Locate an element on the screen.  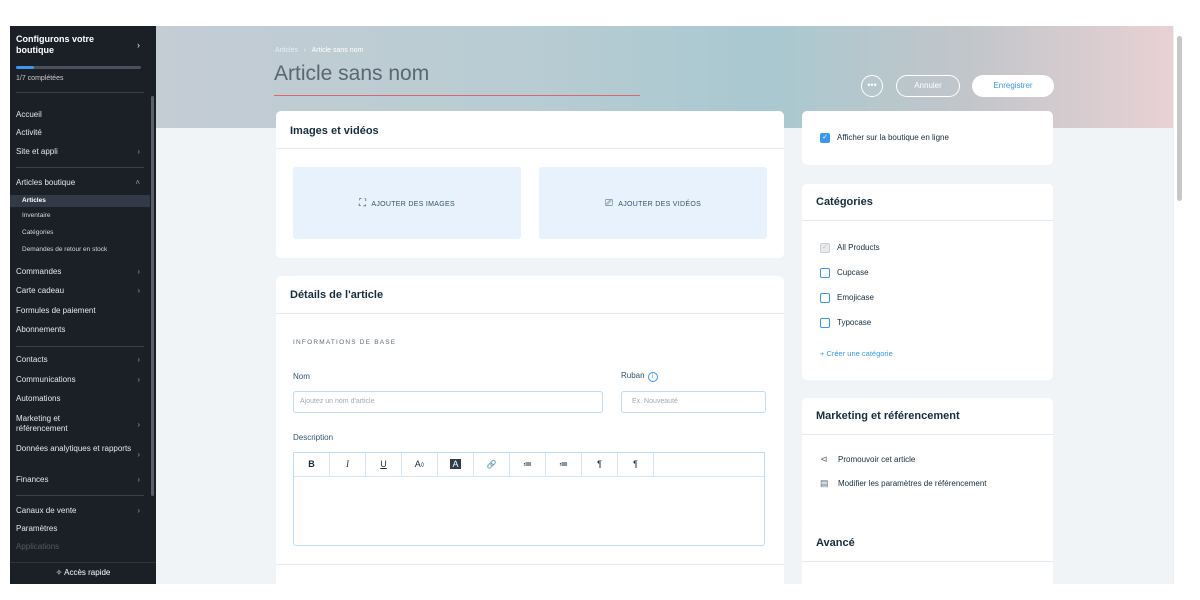
sidebar-item-abonnements: Abonnements is located at coordinates (80, 330).